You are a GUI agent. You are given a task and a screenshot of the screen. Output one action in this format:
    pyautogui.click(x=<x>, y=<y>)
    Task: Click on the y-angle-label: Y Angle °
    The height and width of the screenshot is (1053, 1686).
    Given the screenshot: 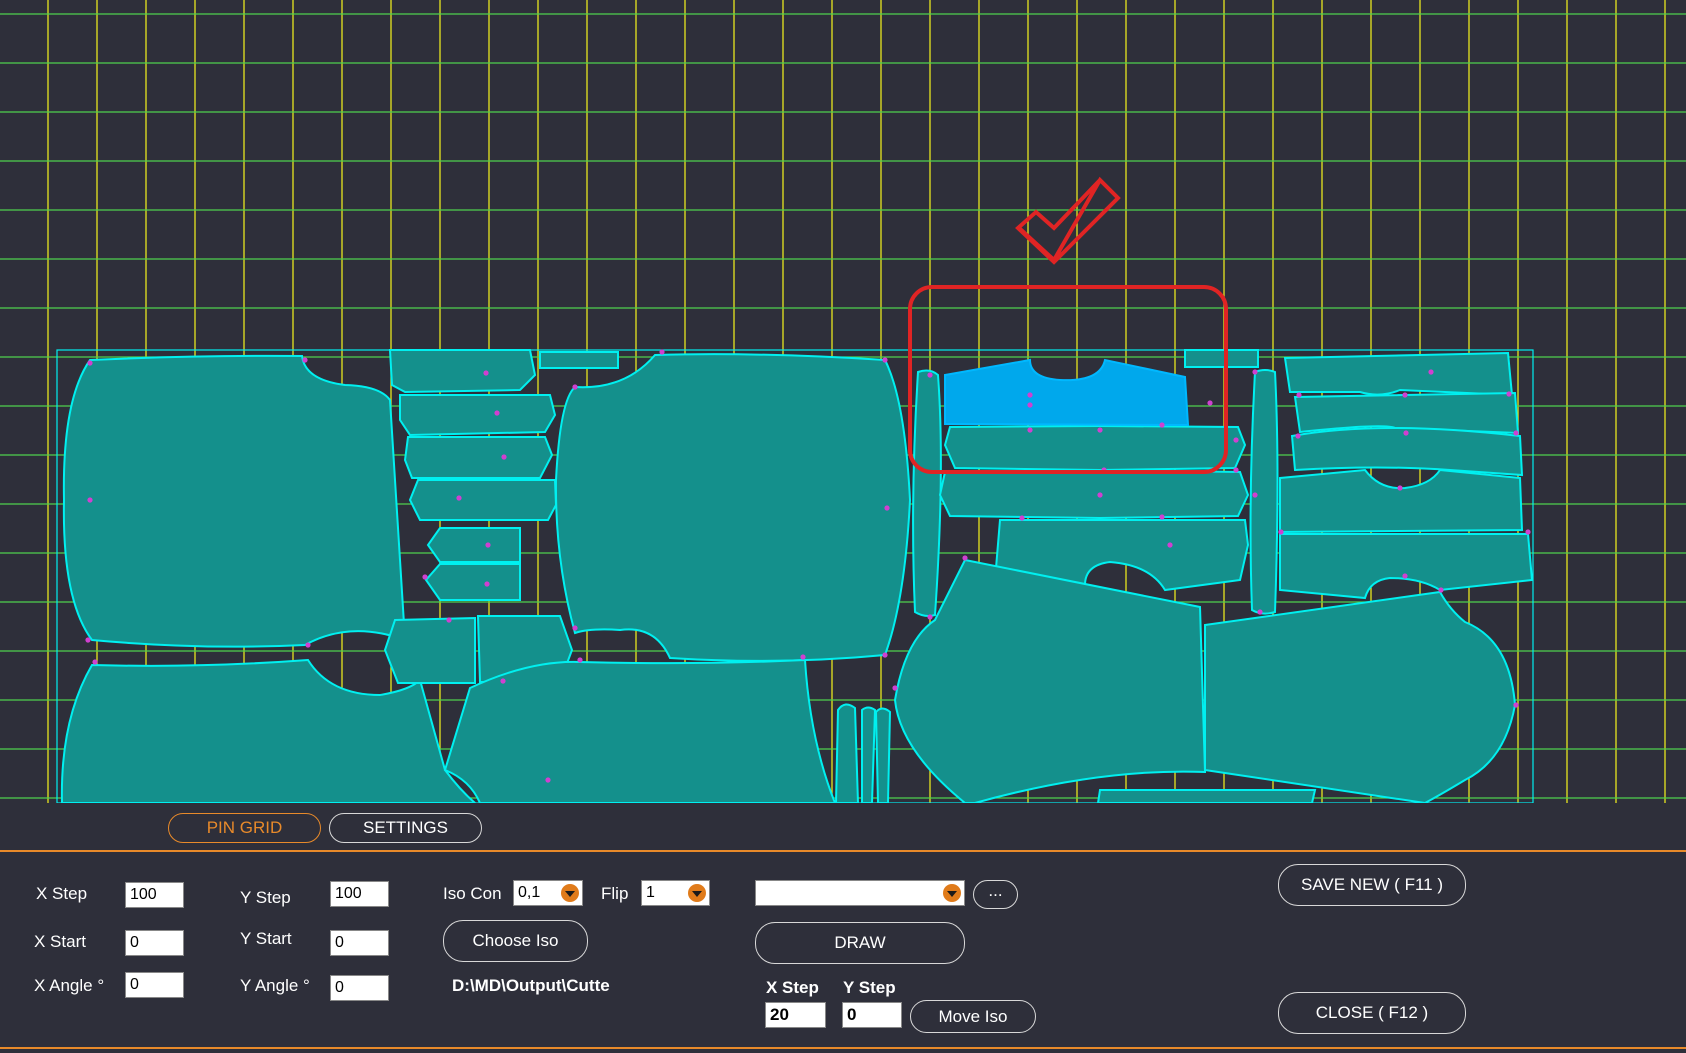 What is the action you would take?
    pyautogui.click(x=275, y=985)
    